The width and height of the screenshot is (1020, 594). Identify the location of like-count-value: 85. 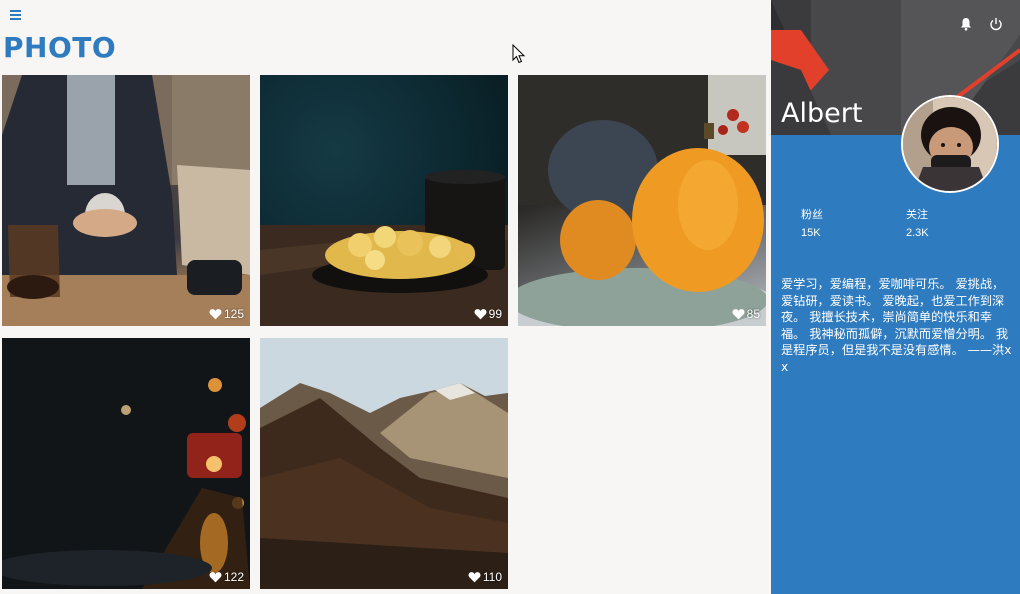
(753, 314).